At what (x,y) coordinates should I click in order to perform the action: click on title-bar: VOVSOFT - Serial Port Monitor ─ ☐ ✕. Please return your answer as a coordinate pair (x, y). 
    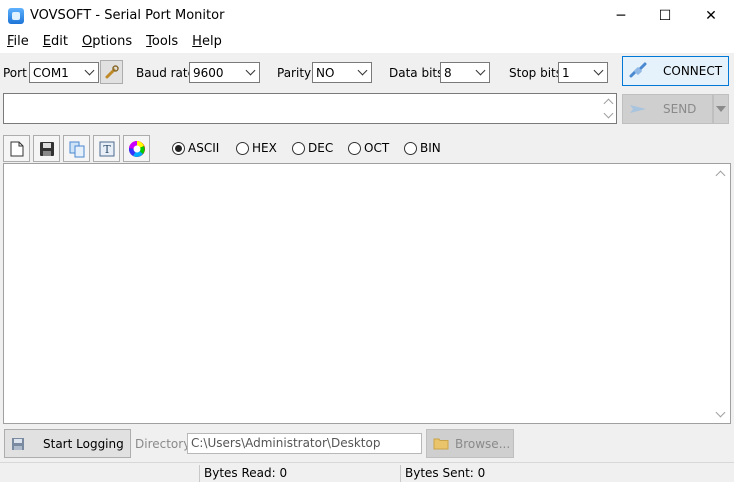
    Looking at the image, I should click on (367, 15).